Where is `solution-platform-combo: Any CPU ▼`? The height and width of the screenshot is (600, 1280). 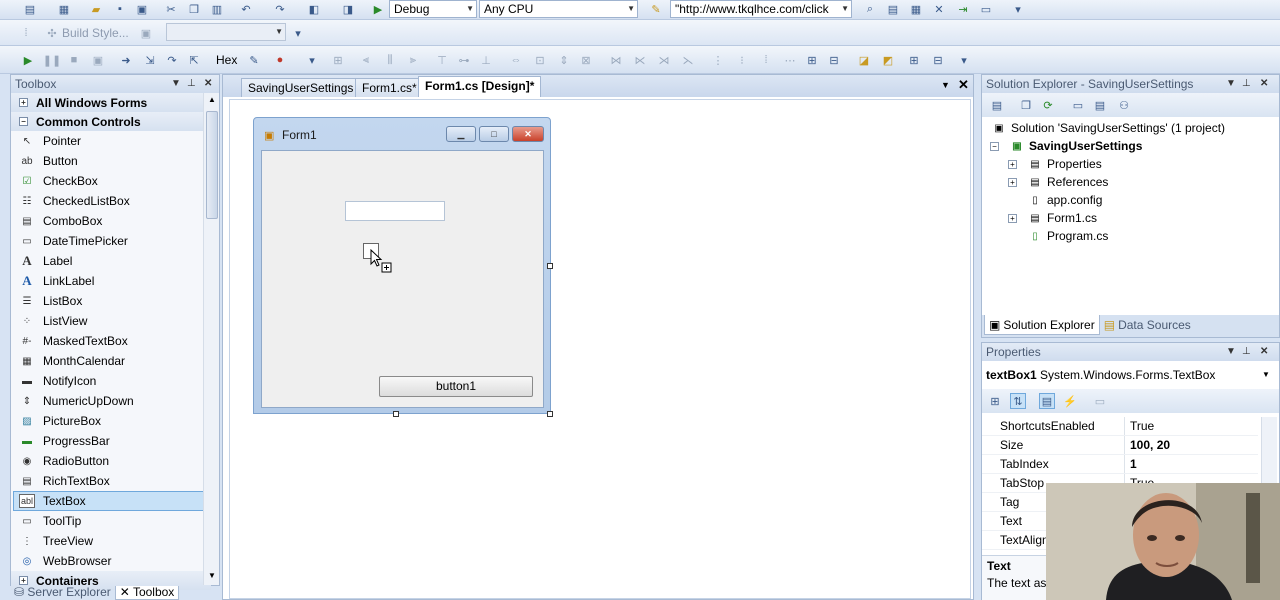
solution-platform-combo: Any CPU ▼ is located at coordinates (558, 9).